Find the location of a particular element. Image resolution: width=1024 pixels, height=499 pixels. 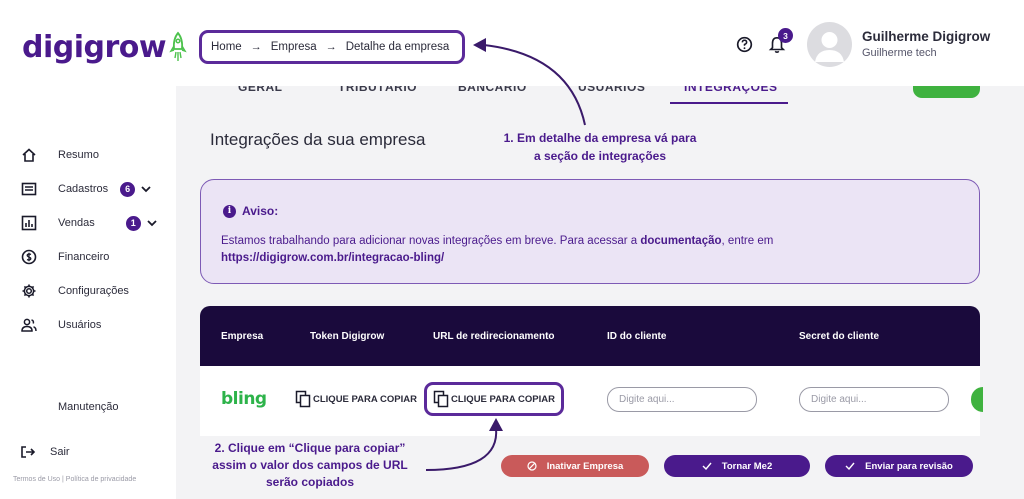

column-header-url: URL de redirecionamento is located at coordinates (494, 336).